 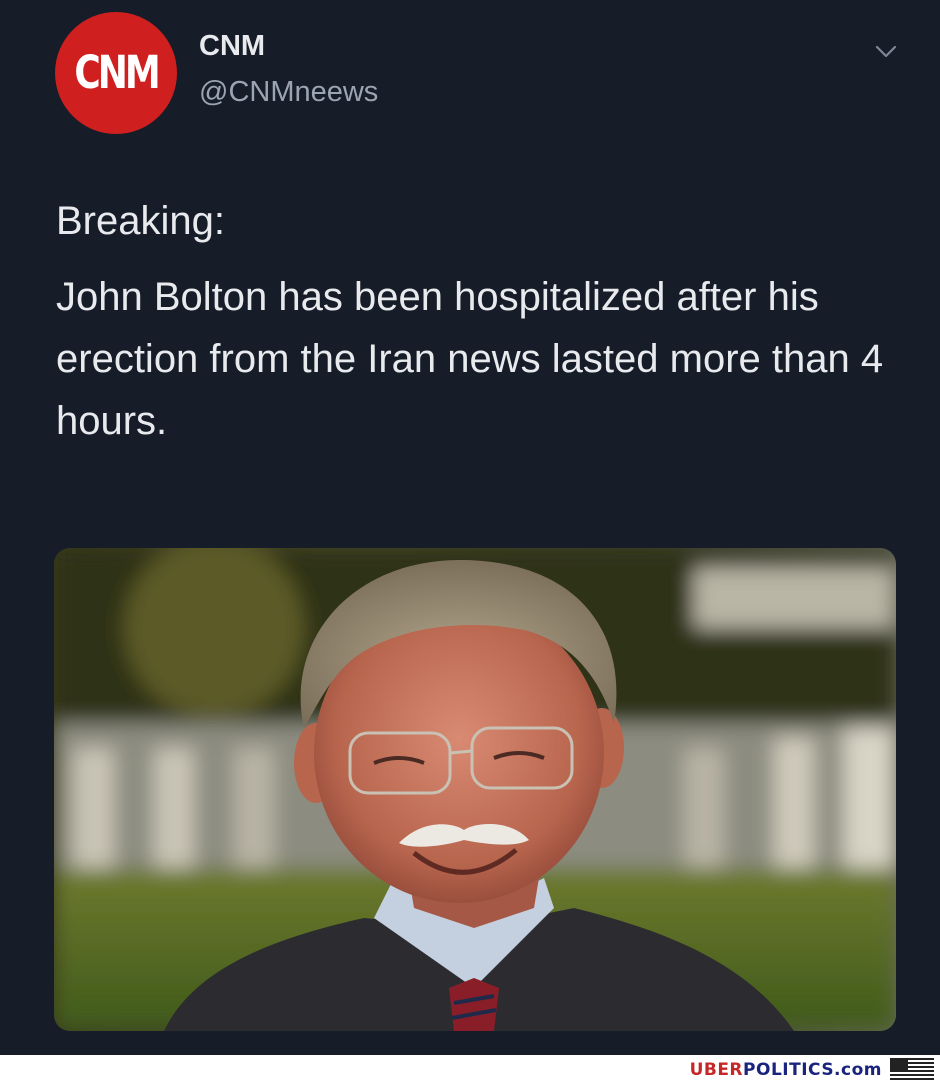 I want to click on avatar-logo-text: CNM, so click(x=117, y=73).